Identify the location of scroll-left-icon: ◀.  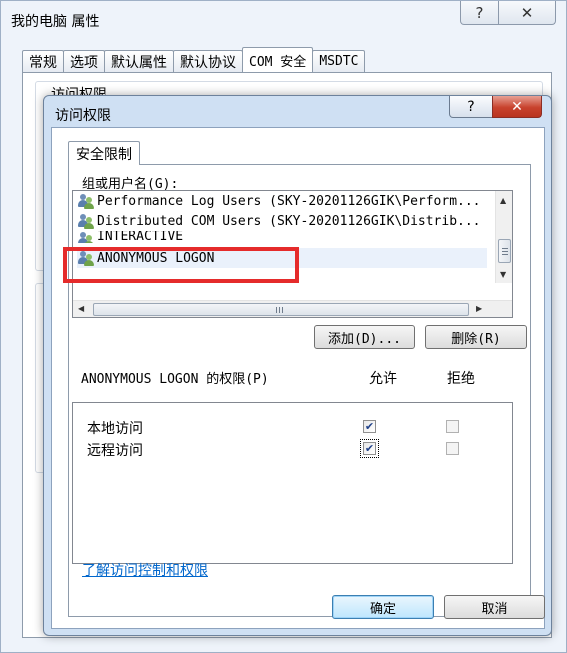
(81, 309).